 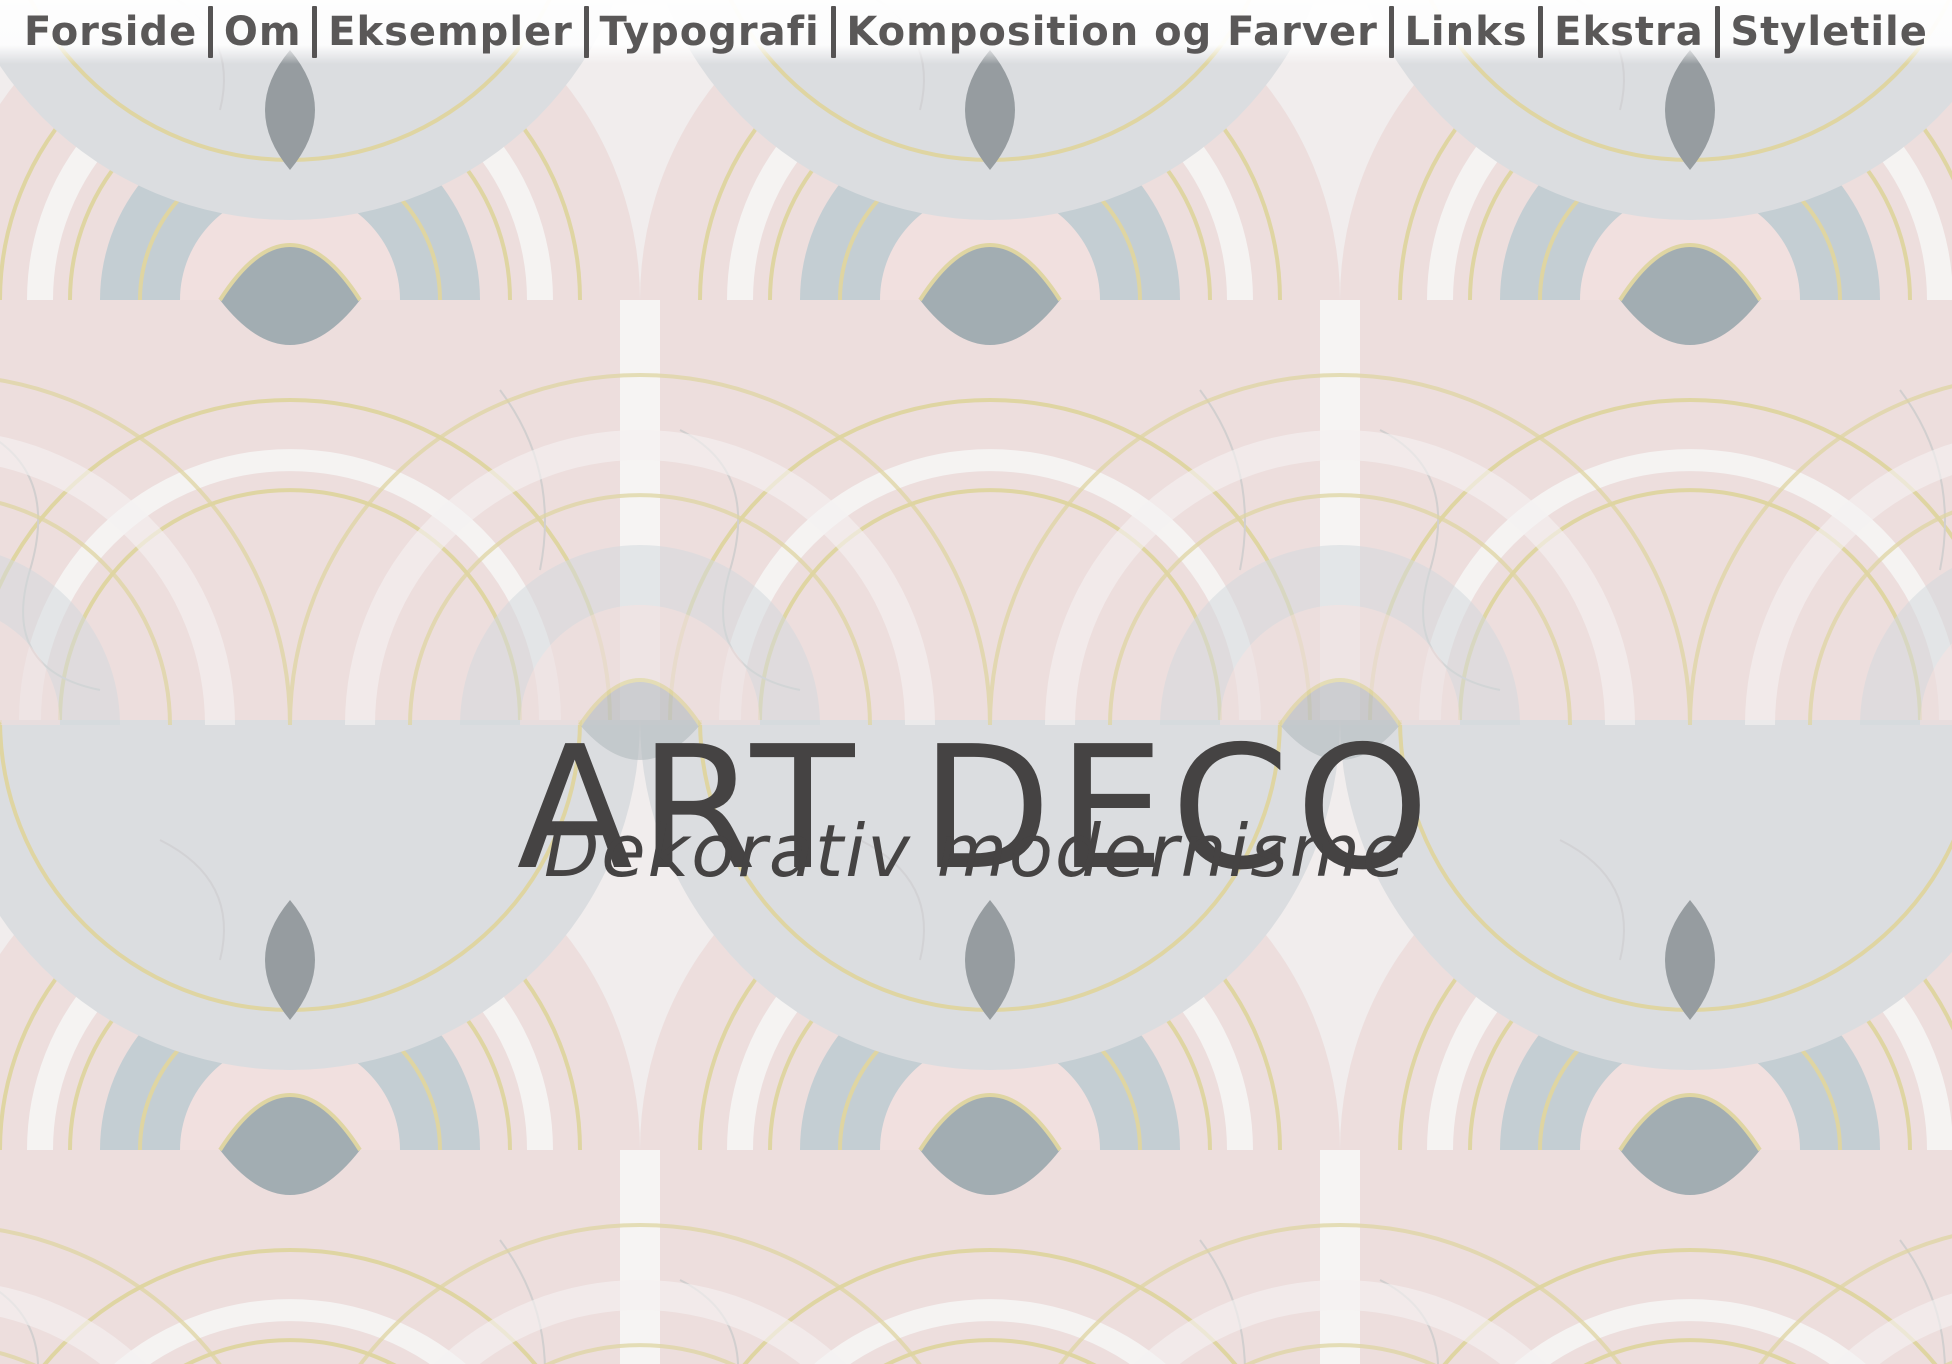 I want to click on nav-item-links: Links, so click(x=1465, y=32).